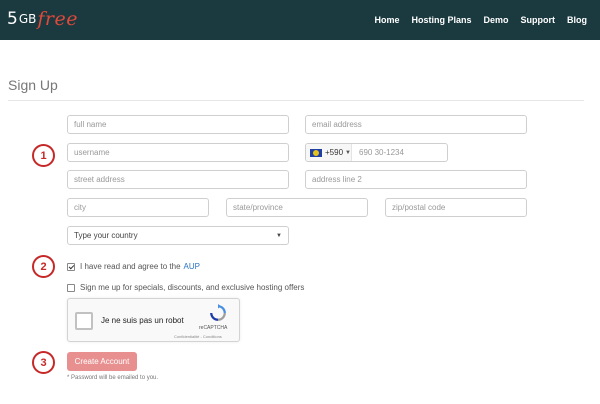 The image size is (600, 404). I want to click on recaptcha-checkbox, so click(84, 321).